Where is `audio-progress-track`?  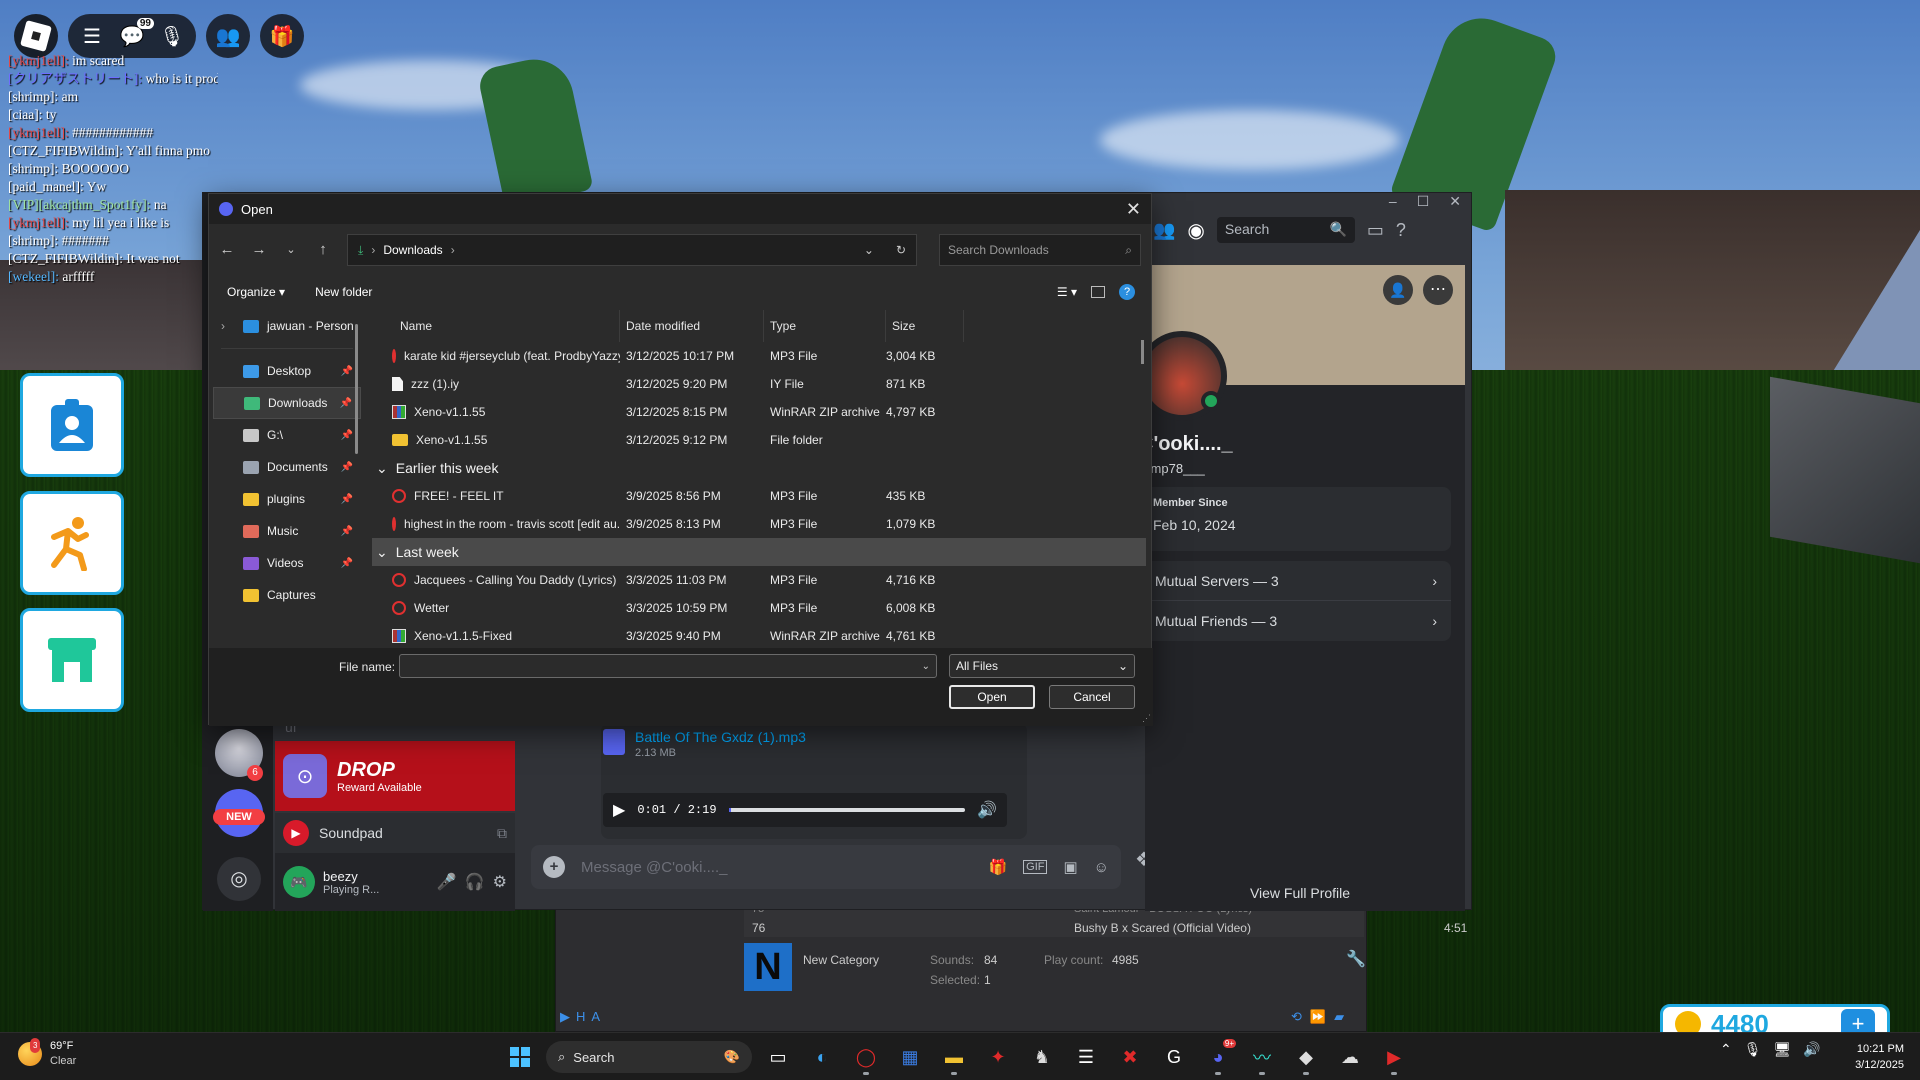 audio-progress-track is located at coordinates (847, 810).